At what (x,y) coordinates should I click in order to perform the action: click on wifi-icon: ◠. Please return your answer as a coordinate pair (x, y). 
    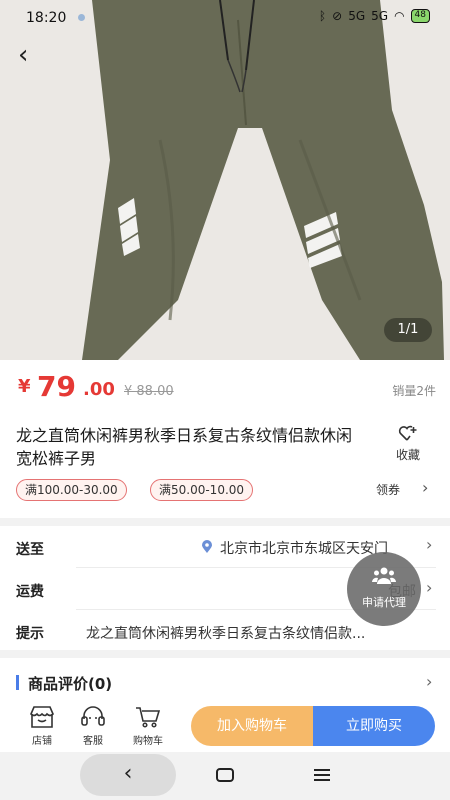
    Looking at the image, I should click on (399, 16).